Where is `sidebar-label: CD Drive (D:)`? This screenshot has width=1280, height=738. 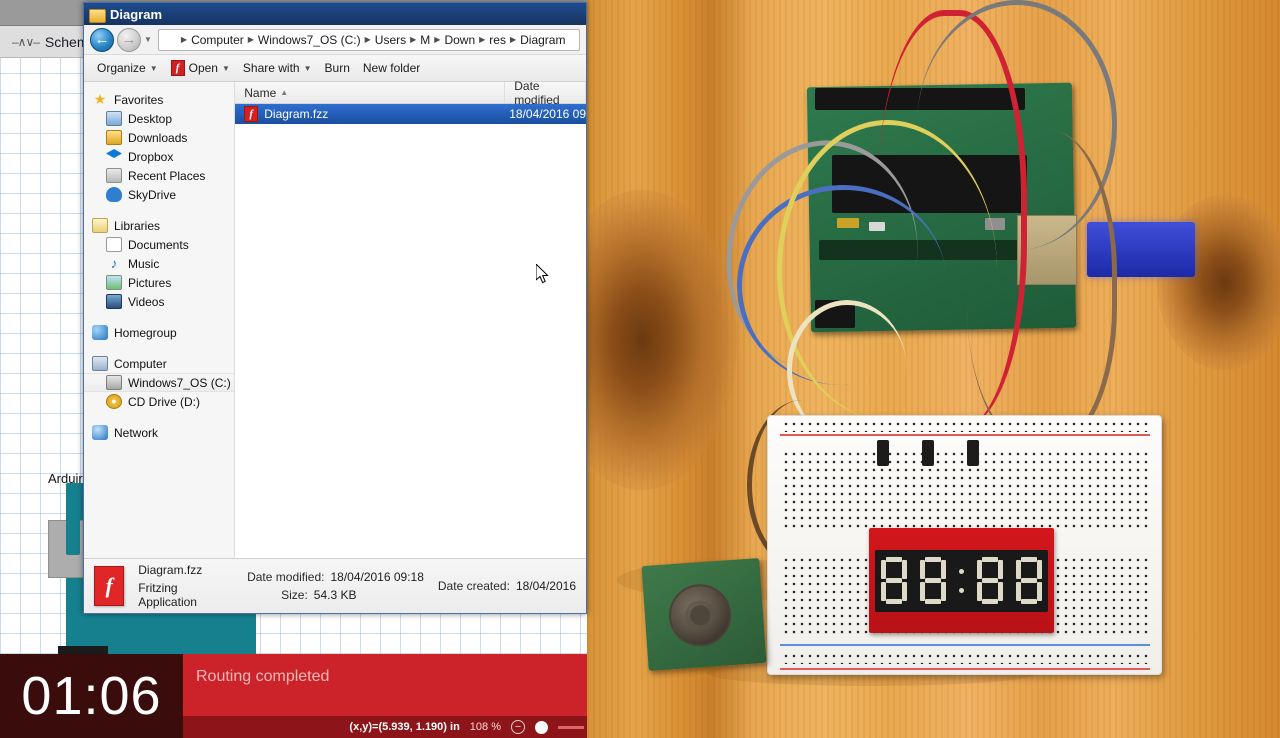
sidebar-label: CD Drive (D:) is located at coordinates (164, 401).